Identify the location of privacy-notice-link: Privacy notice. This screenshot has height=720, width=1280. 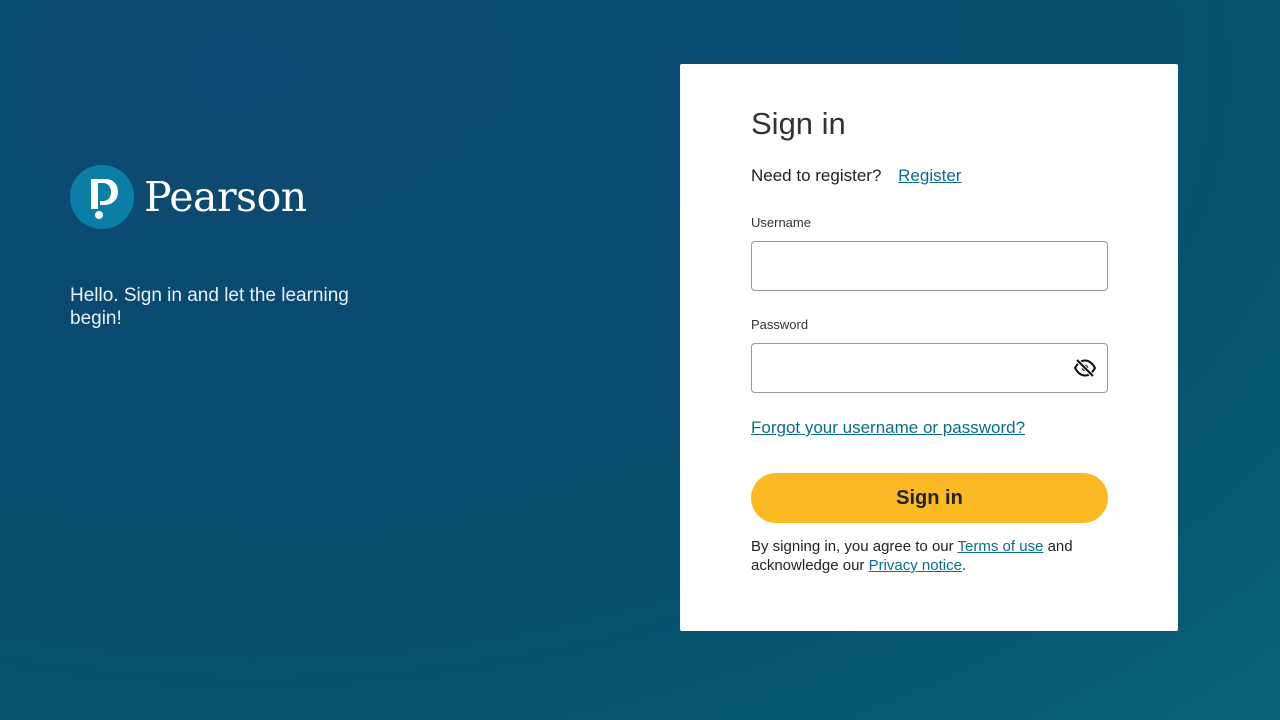
(915, 565).